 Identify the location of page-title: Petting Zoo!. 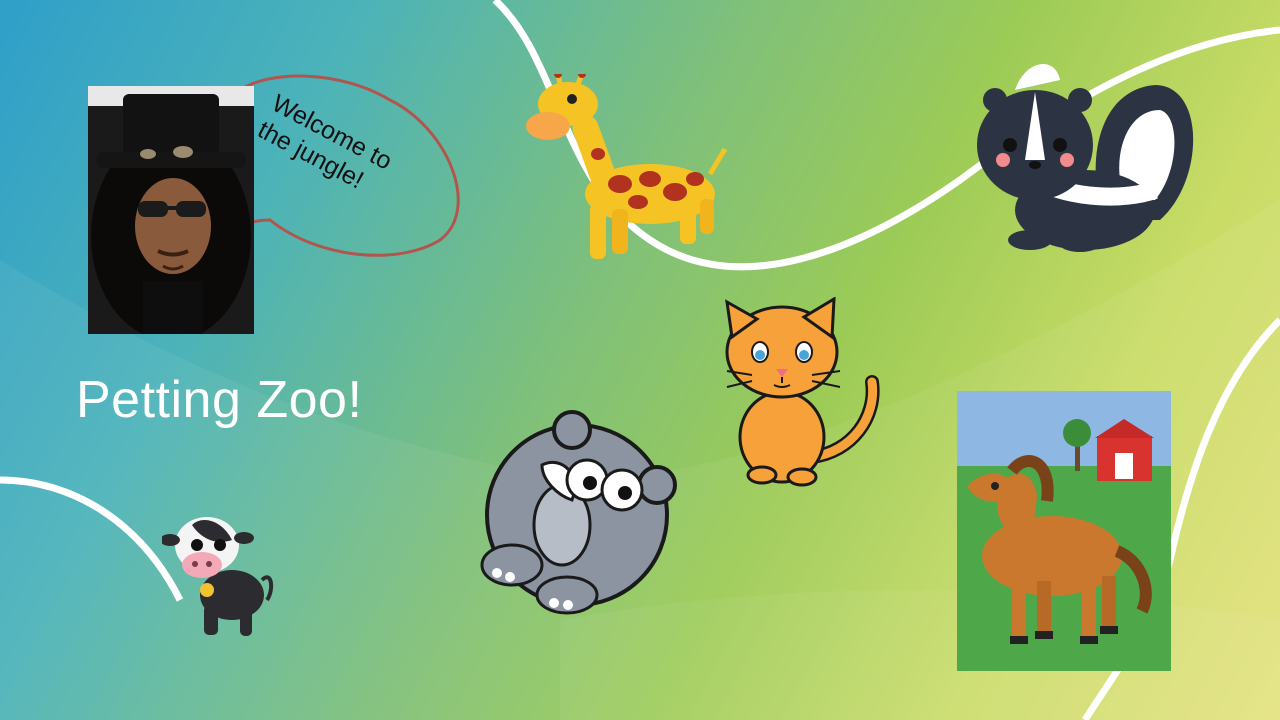
(219, 400).